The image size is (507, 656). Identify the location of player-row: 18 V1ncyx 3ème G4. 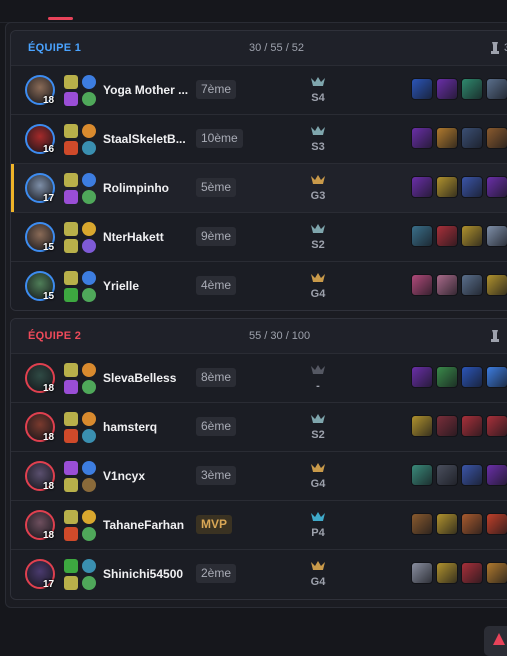
(259, 475).